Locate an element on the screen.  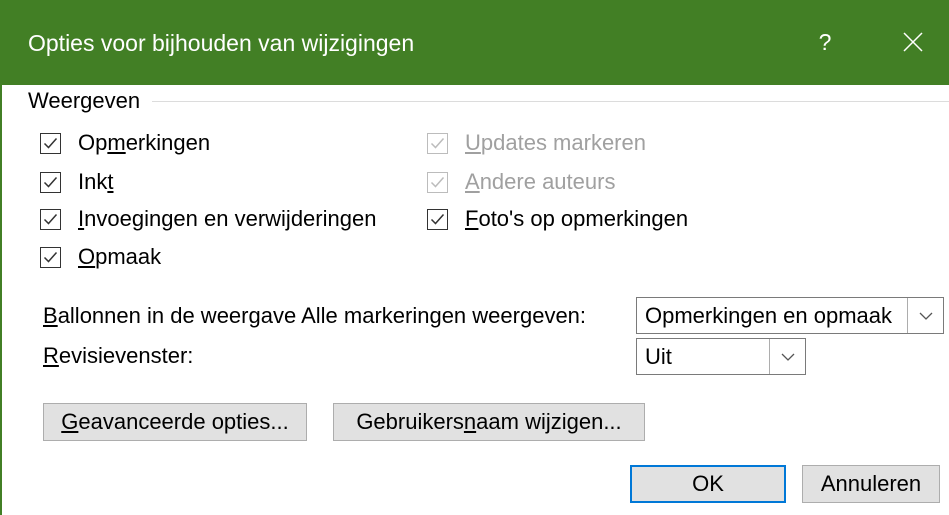
checkbox-invoegingen-verwijderingen: Invoegingen en verwijderingen is located at coordinates (208, 219).